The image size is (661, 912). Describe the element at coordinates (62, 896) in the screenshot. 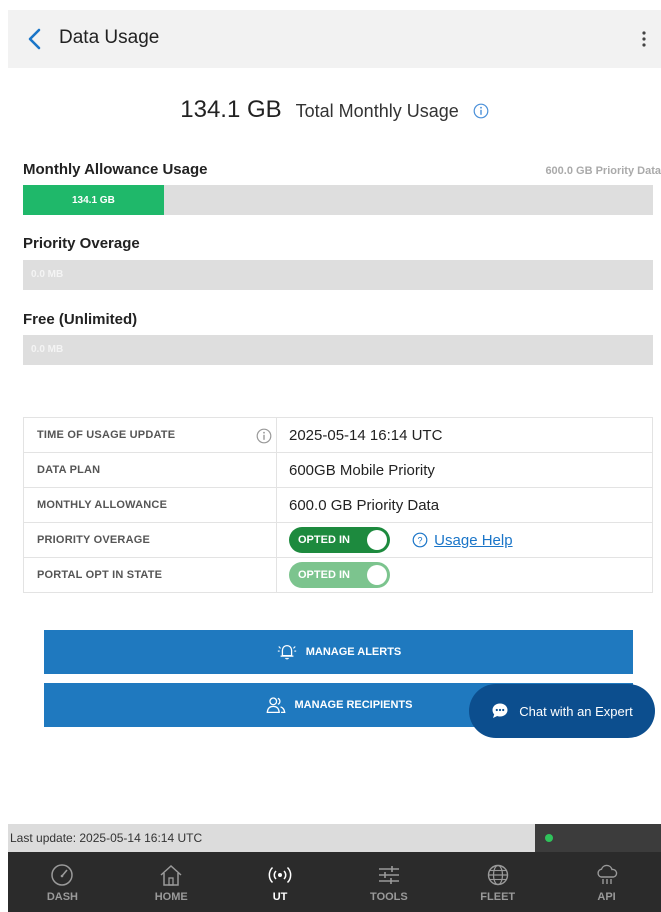

I see `nav-item-label: DASH` at that location.